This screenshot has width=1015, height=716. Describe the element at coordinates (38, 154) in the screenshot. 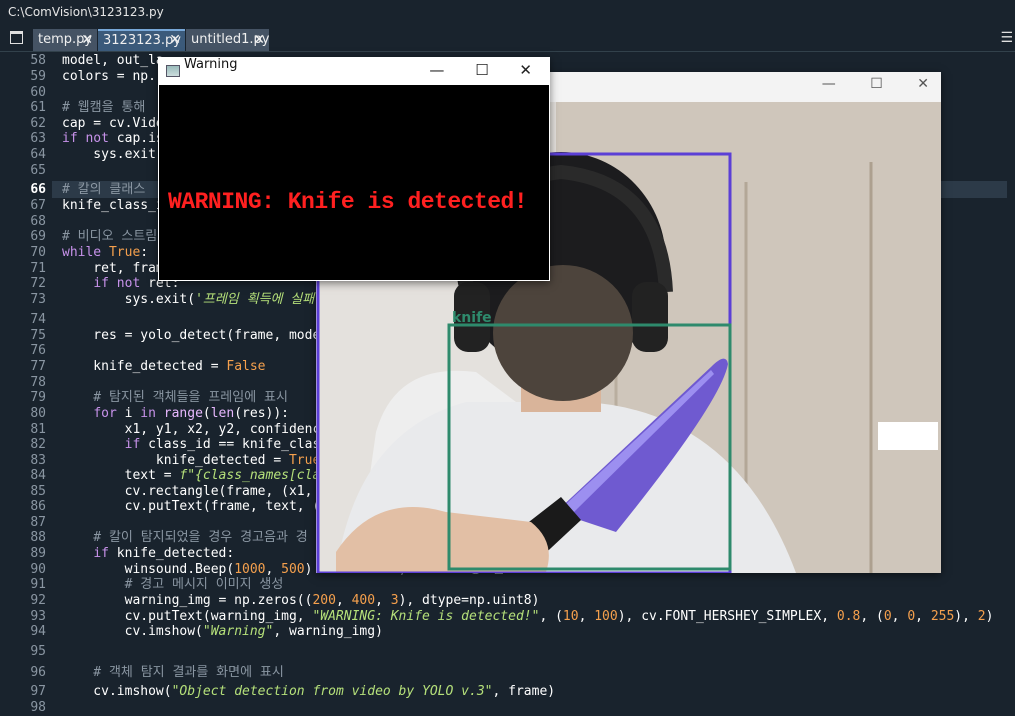

I see `line-number: 64` at that location.